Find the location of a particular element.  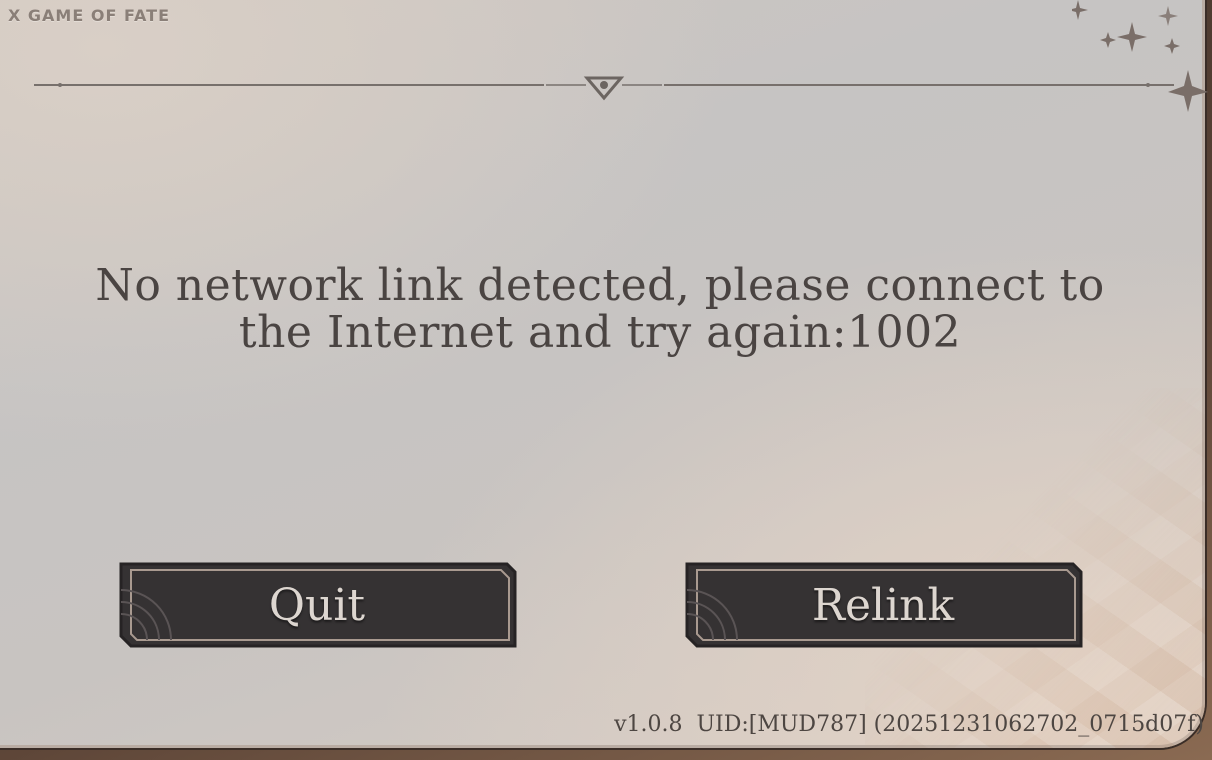

relink-button: Relink is located at coordinates (883, 606).